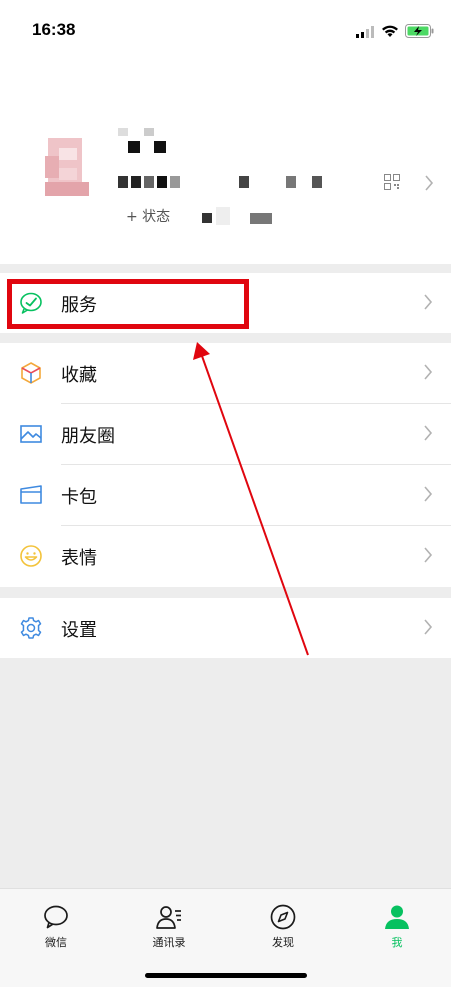 The image size is (451, 987). What do you see at coordinates (225, 30) in the screenshot?
I see `status-bar: 16:38` at bounding box center [225, 30].